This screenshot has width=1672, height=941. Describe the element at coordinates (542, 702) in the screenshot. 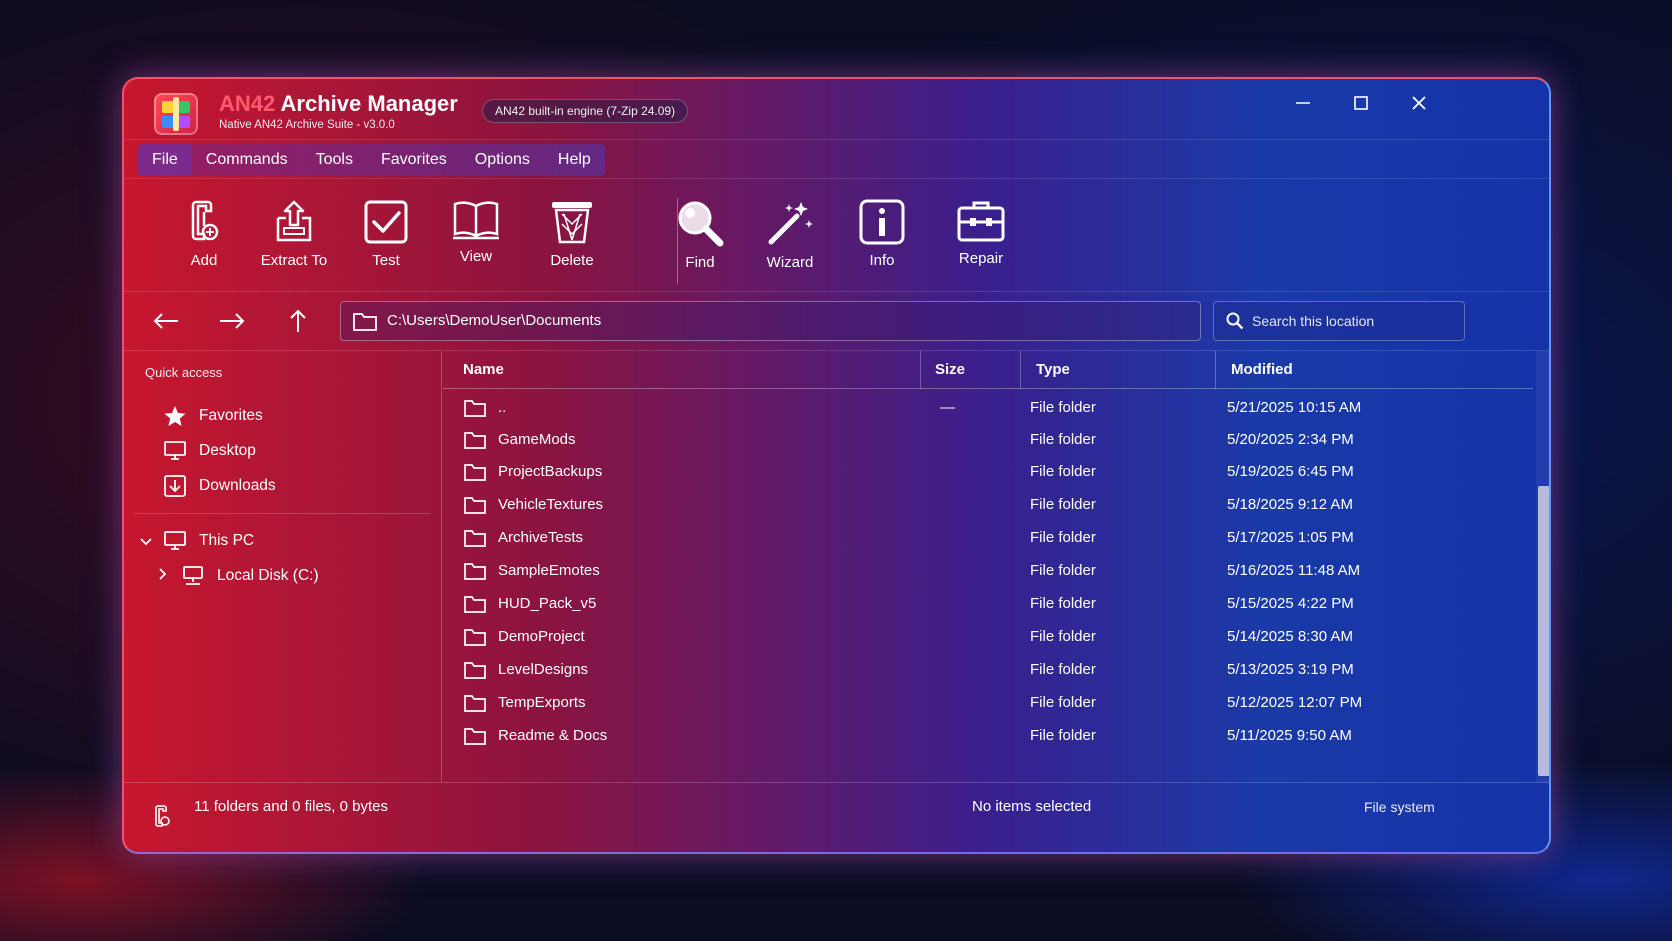

I see `file-name: TempExports` at that location.